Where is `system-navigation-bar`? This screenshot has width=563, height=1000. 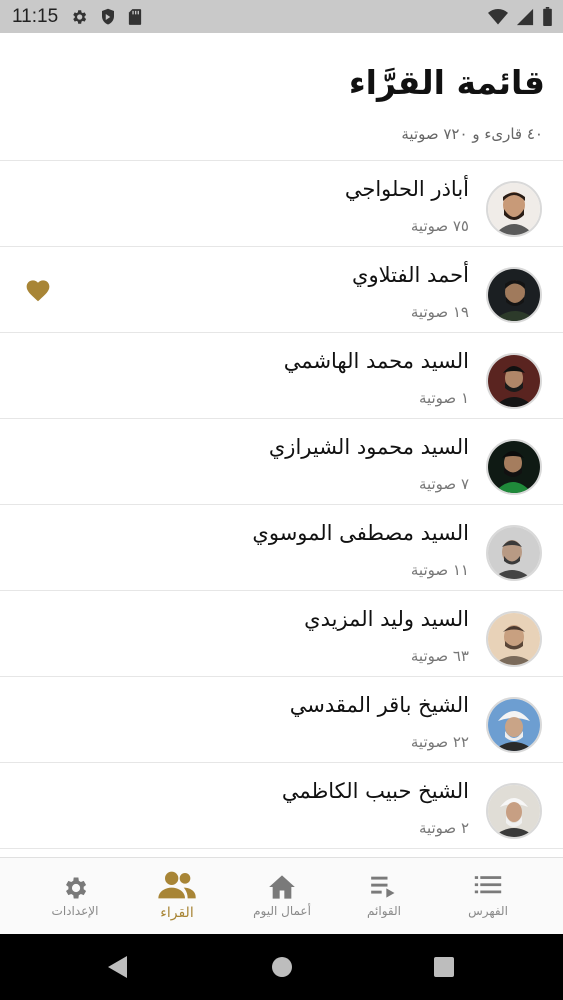 system-navigation-bar is located at coordinates (281, 967).